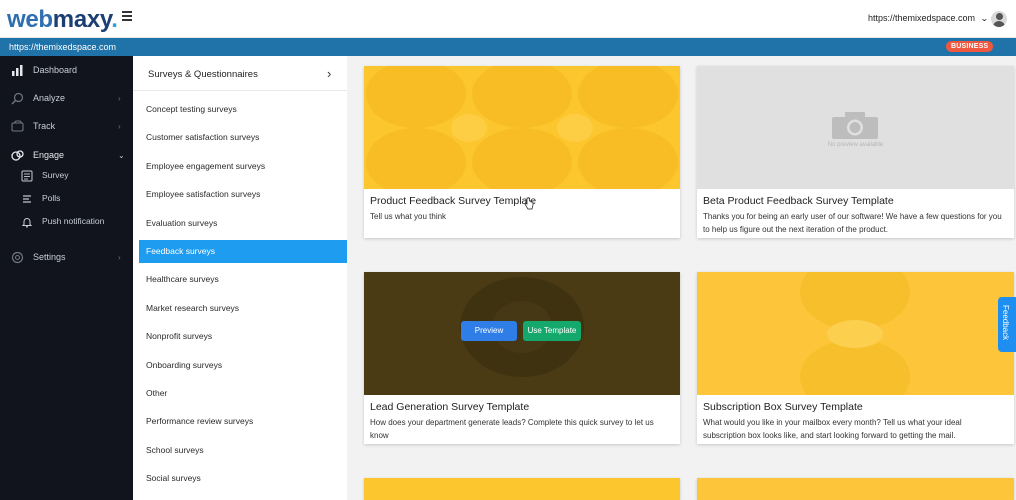  Describe the element at coordinates (243, 365) in the screenshot. I see `category-item: Onboarding surveys` at that location.